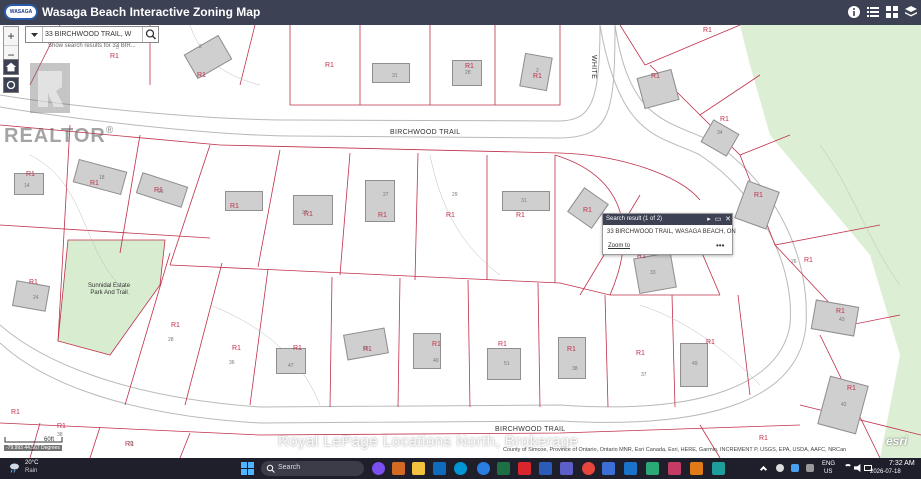 The height and width of the screenshot is (479, 921). I want to click on chrome-icon, so click(588, 468).